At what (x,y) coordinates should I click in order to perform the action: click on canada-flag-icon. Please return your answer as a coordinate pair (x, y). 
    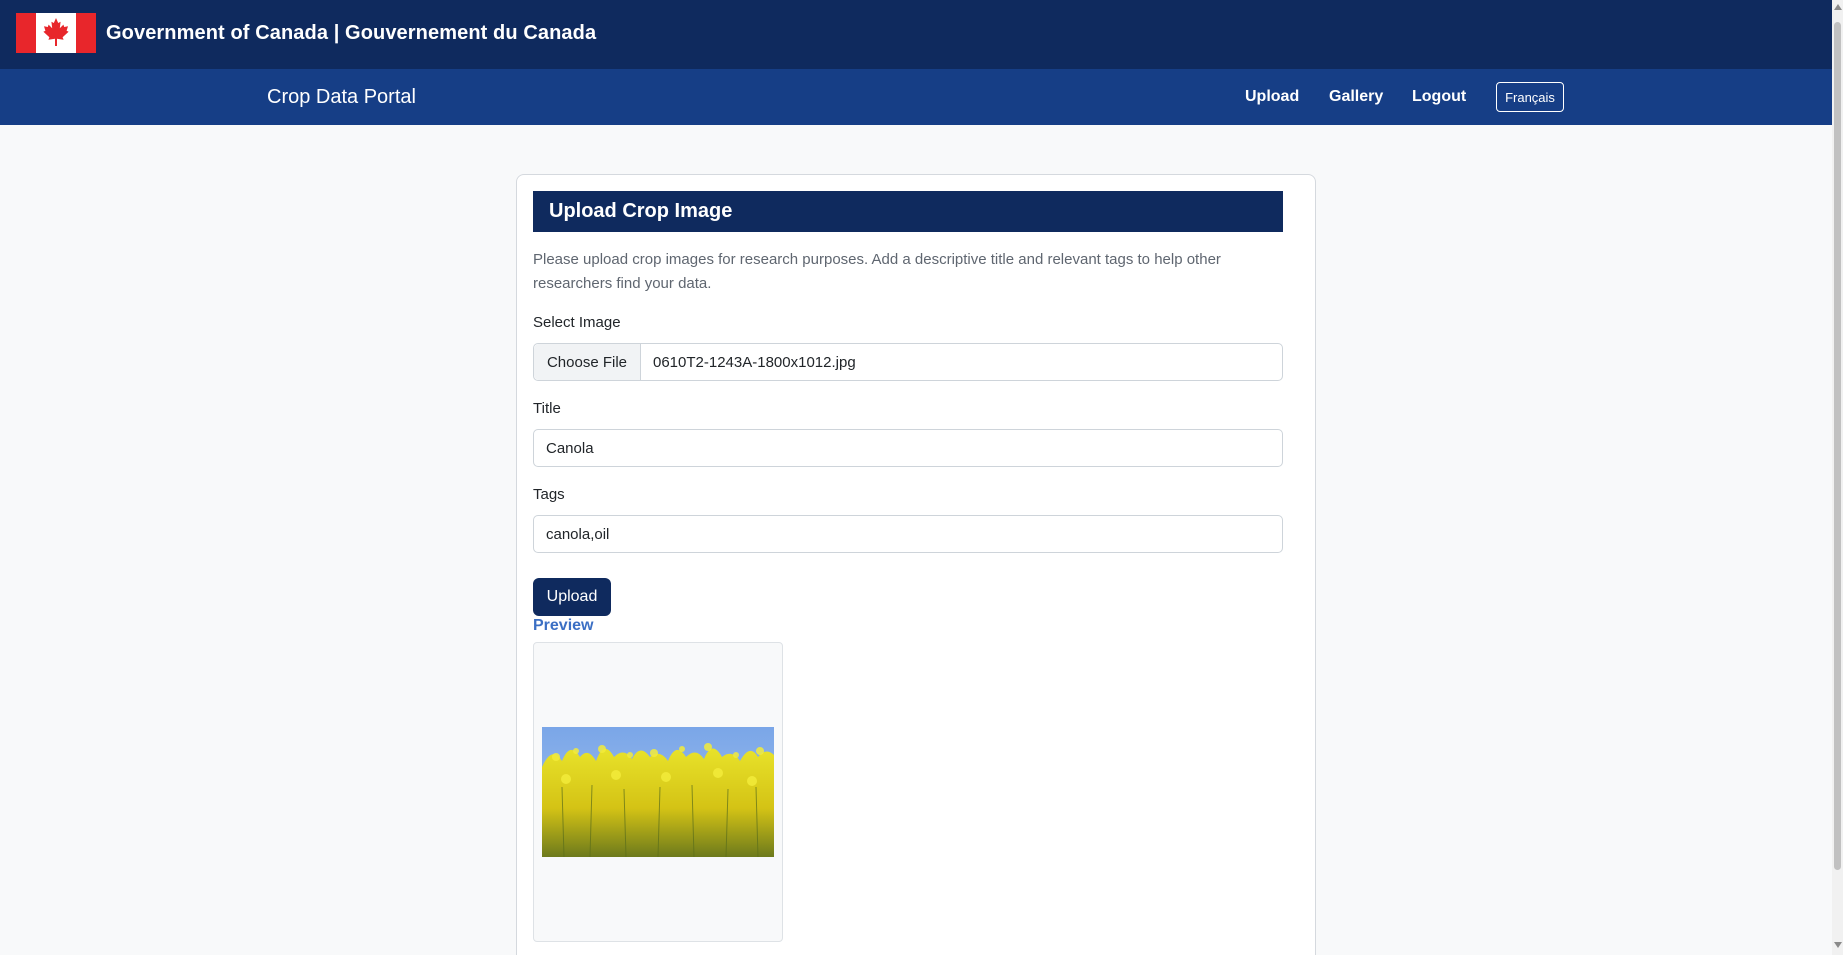
    Looking at the image, I should click on (56, 33).